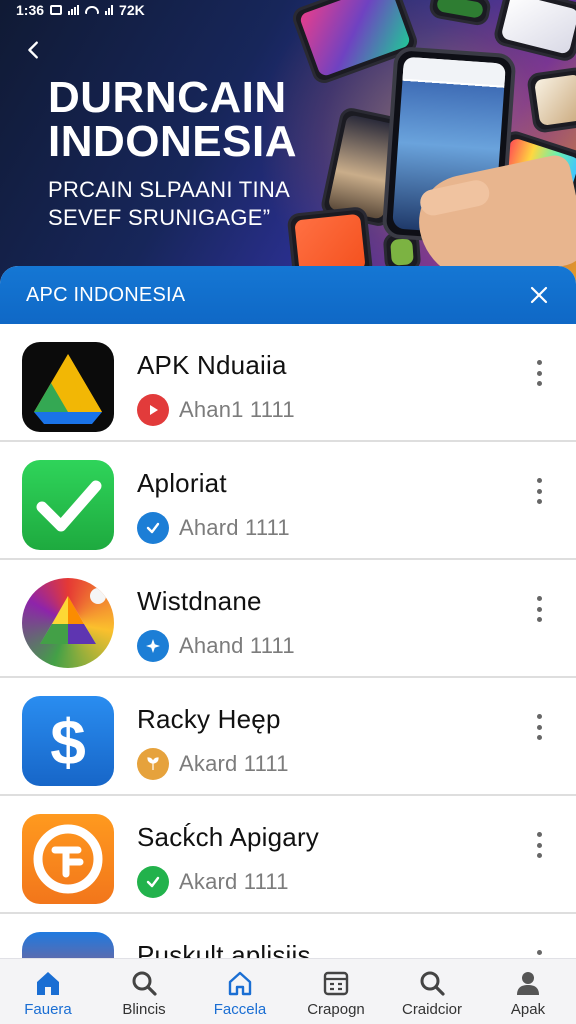  I want to click on nav-item-apak: Apak, so click(528, 991).